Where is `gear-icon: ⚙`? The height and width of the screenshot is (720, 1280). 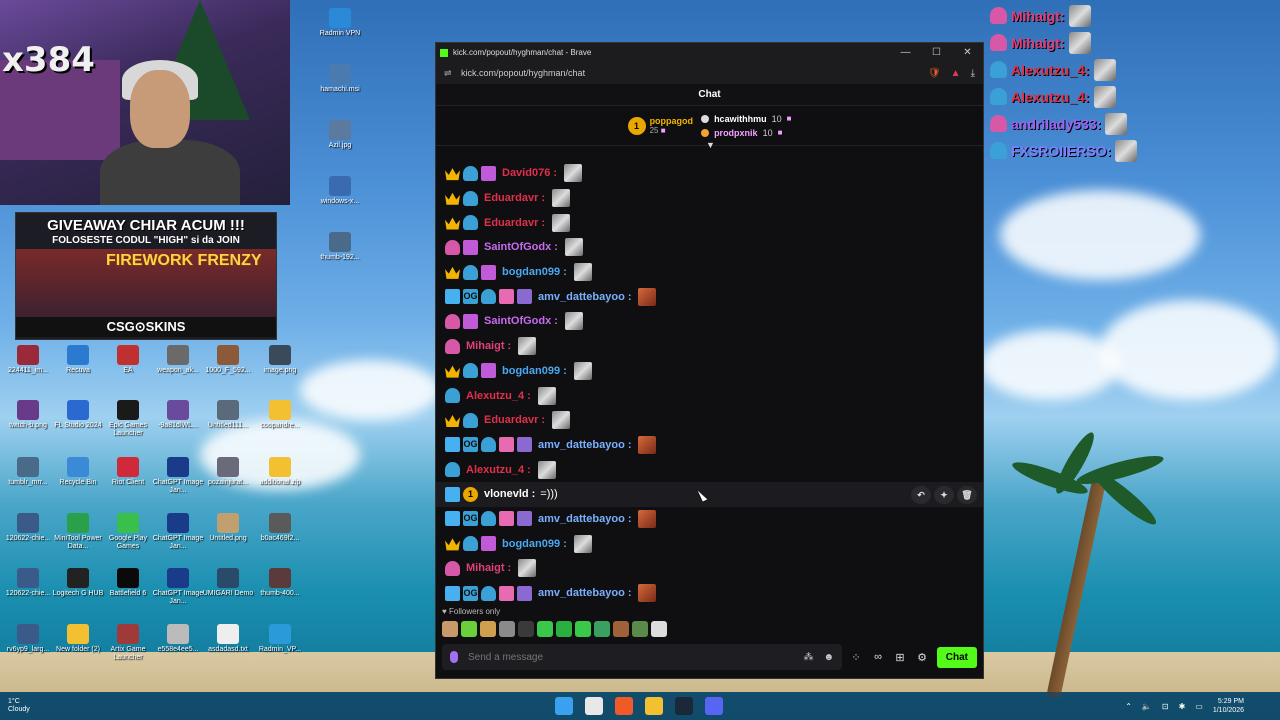
gear-icon: ⚙ is located at coordinates (922, 657).